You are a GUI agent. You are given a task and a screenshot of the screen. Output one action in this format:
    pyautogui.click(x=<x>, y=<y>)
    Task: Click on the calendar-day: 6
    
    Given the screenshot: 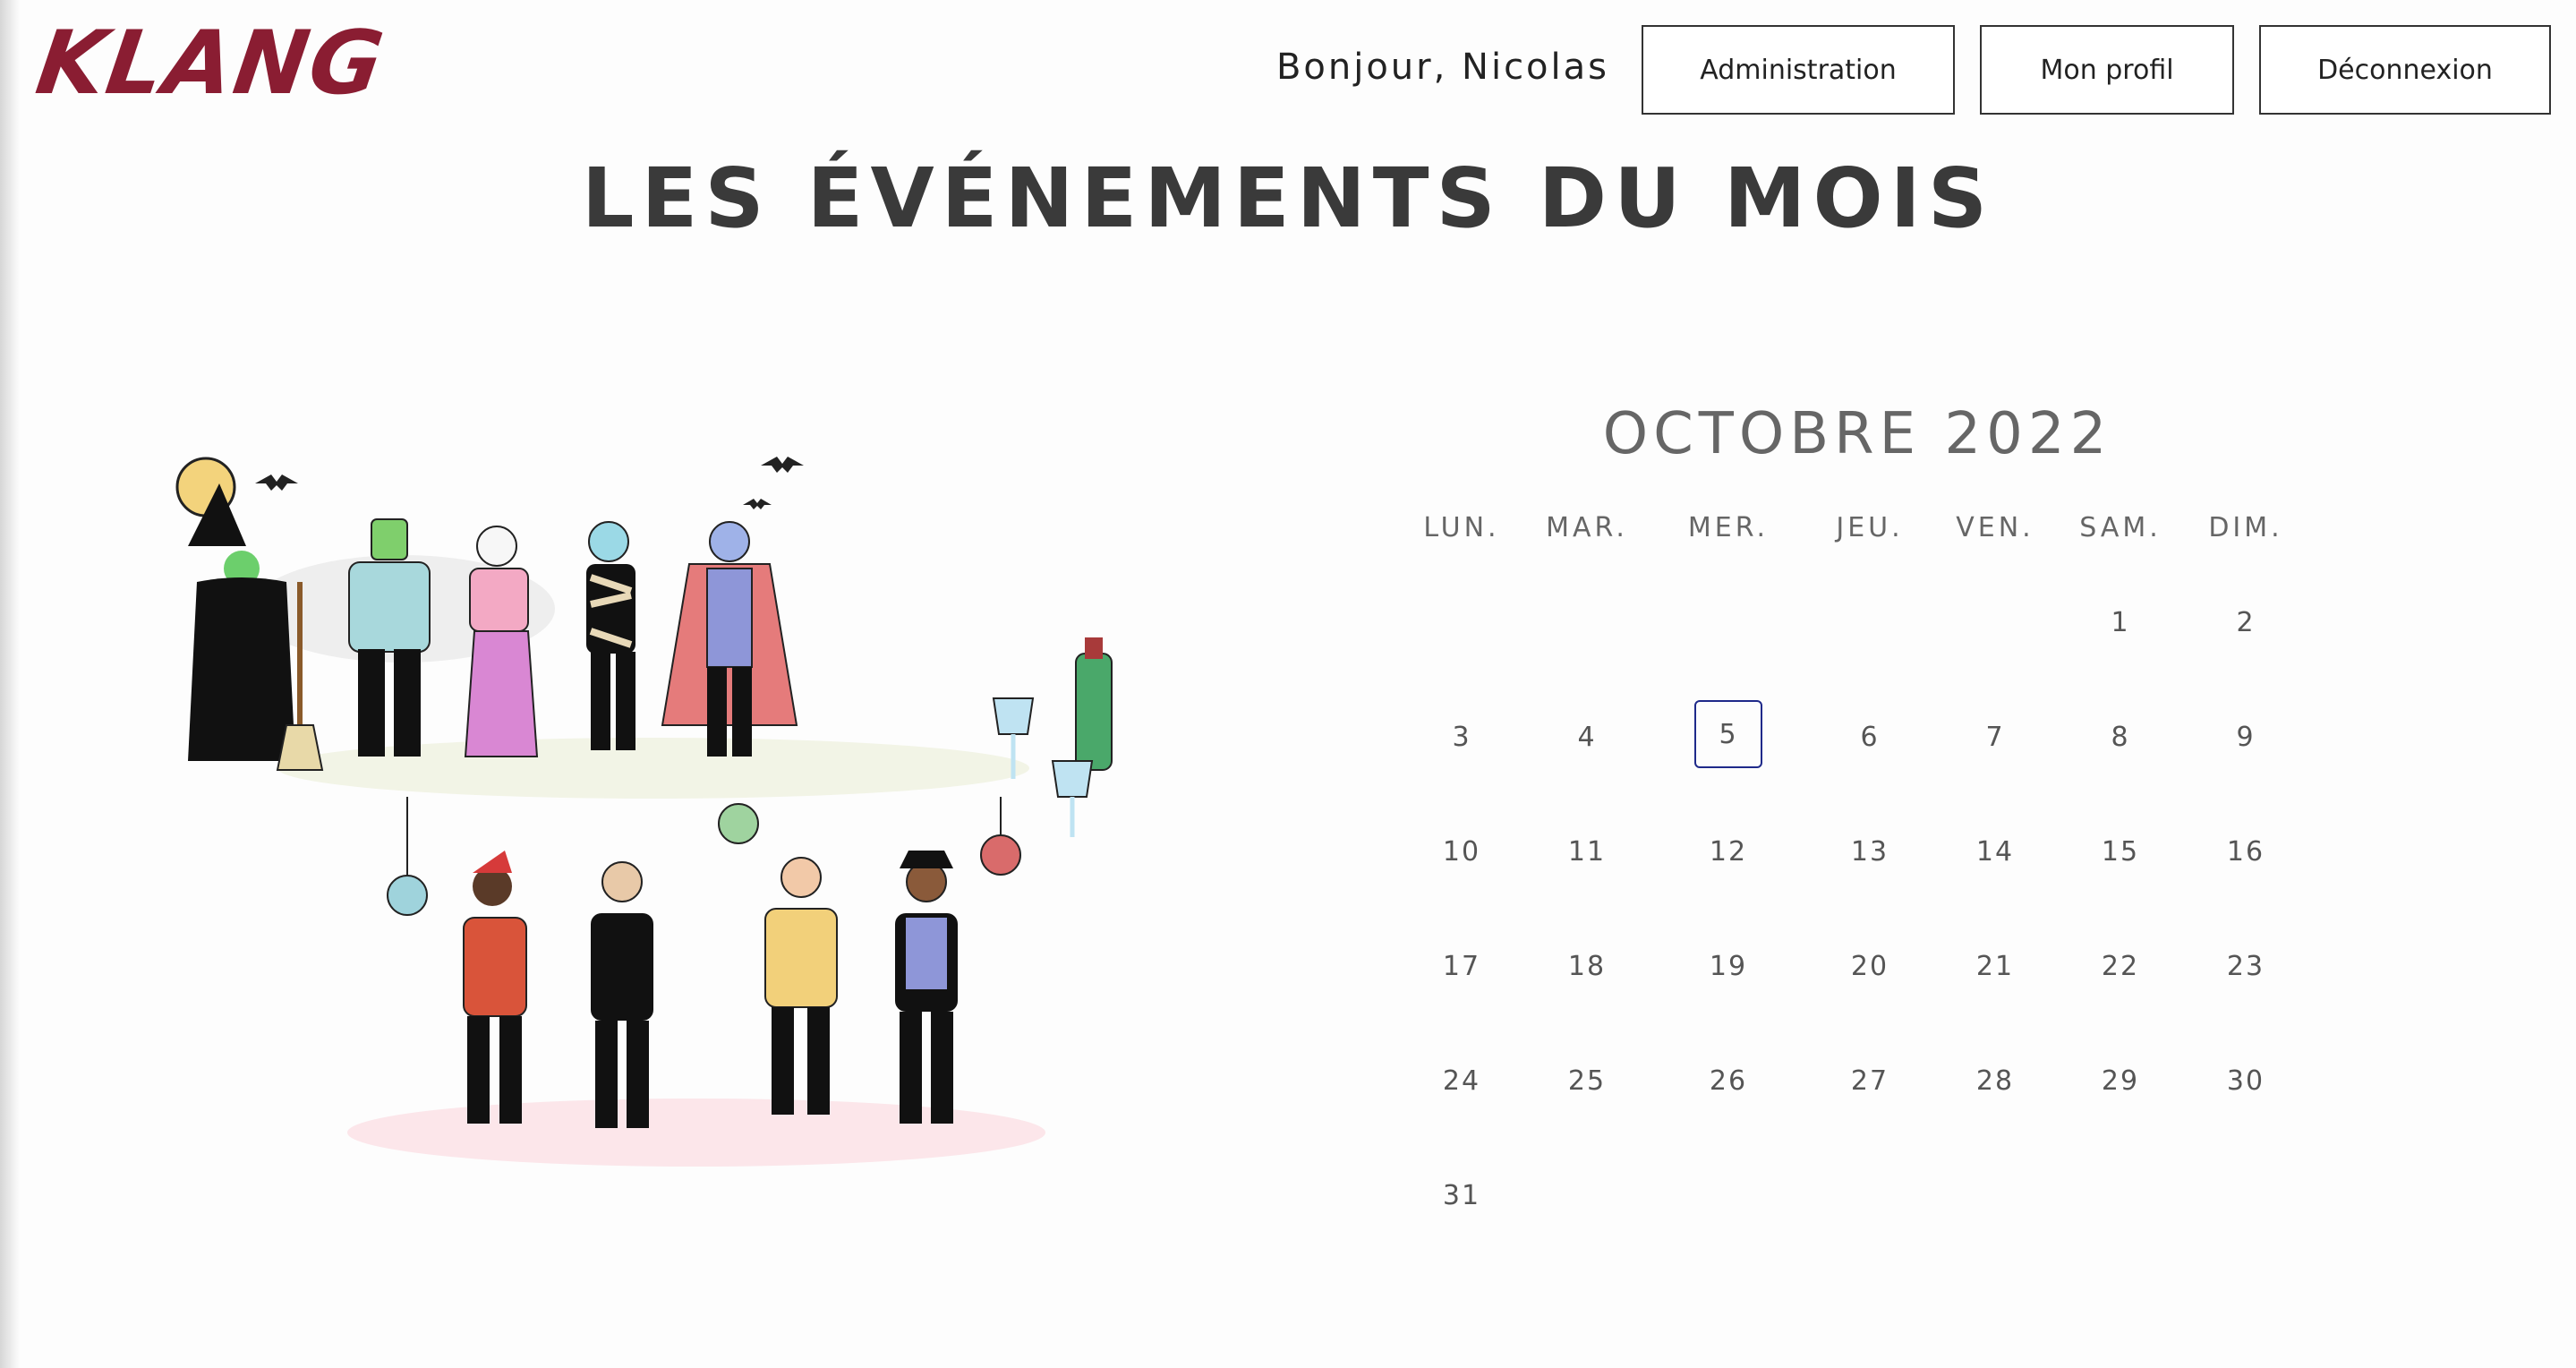 What is the action you would take?
    pyautogui.click(x=1869, y=737)
    